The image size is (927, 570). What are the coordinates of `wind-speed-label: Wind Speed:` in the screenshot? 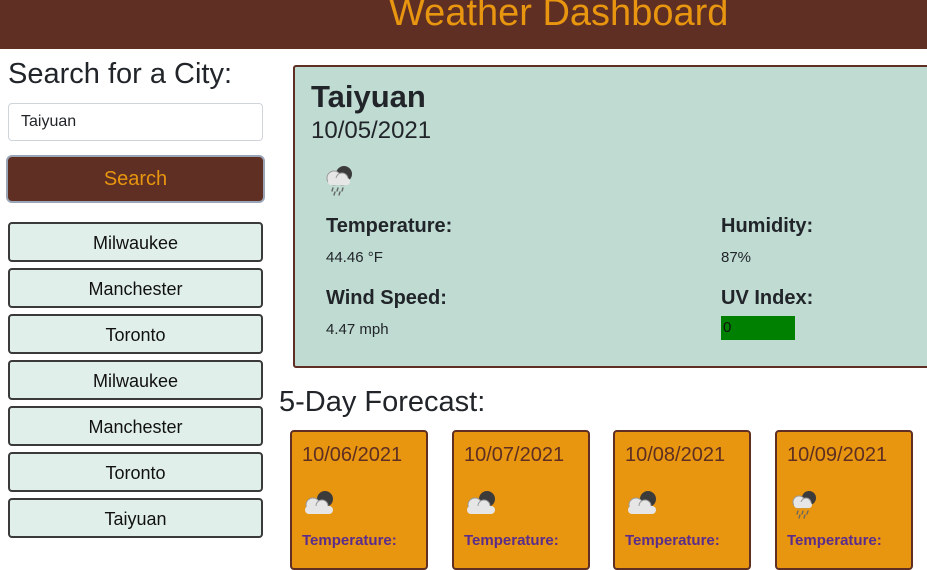 It's located at (386, 298).